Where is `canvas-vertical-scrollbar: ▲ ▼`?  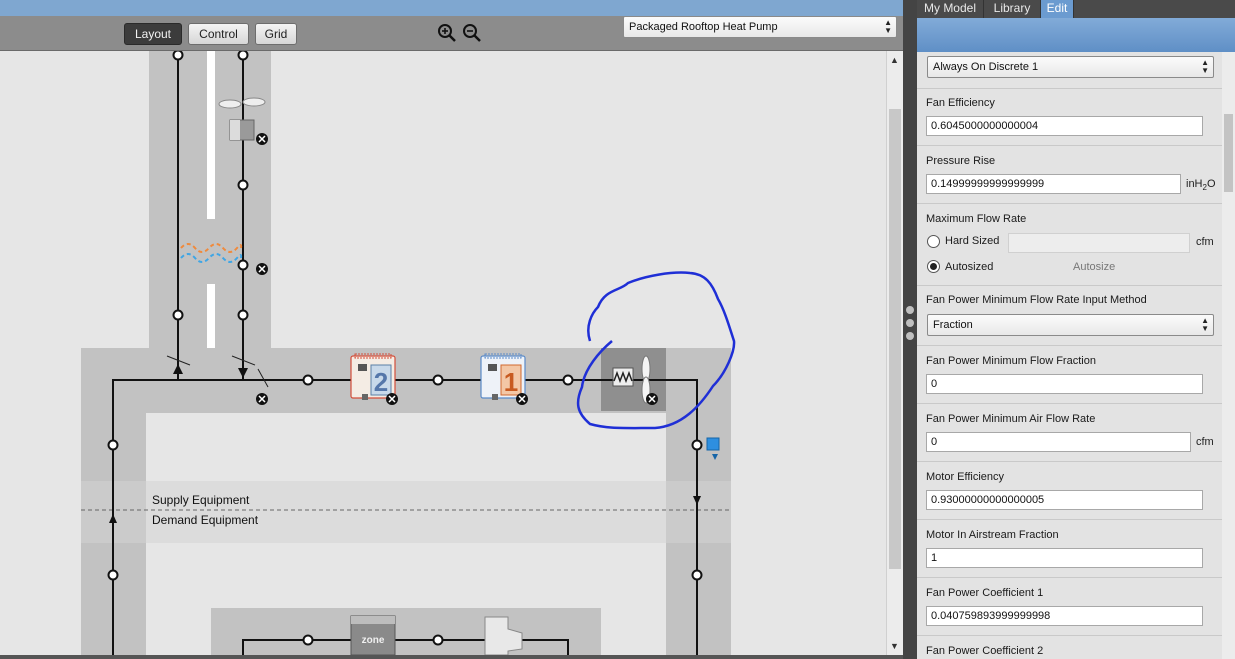 canvas-vertical-scrollbar: ▲ ▼ is located at coordinates (894, 353).